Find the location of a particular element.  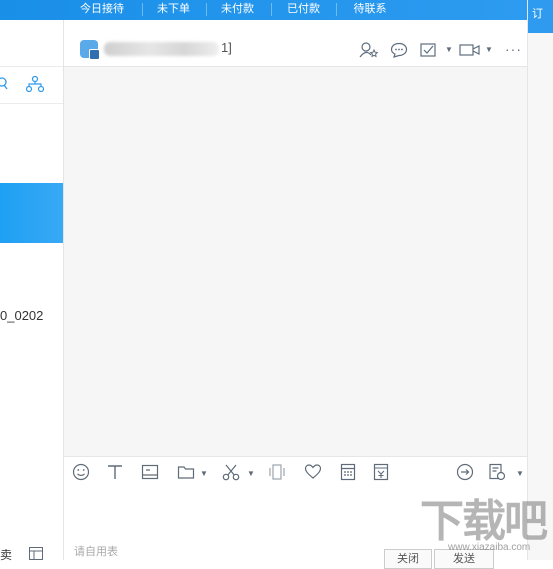

footer-label: 卖 is located at coordinates (6, 554).